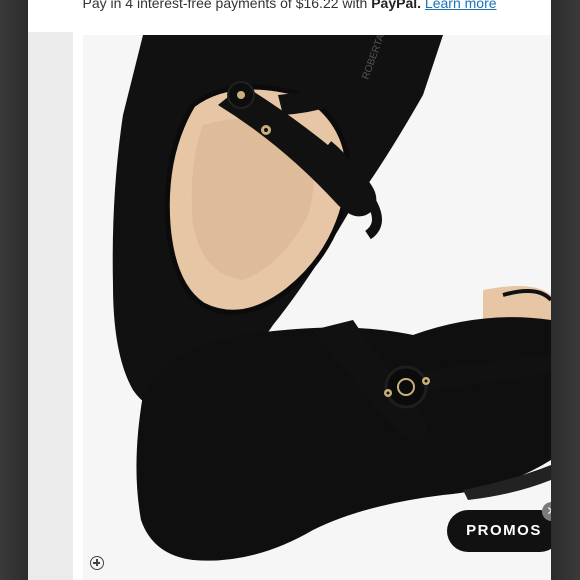 The image size is (580, 580). I want to click on learn-more-link: Learn more, so click(461, 5).